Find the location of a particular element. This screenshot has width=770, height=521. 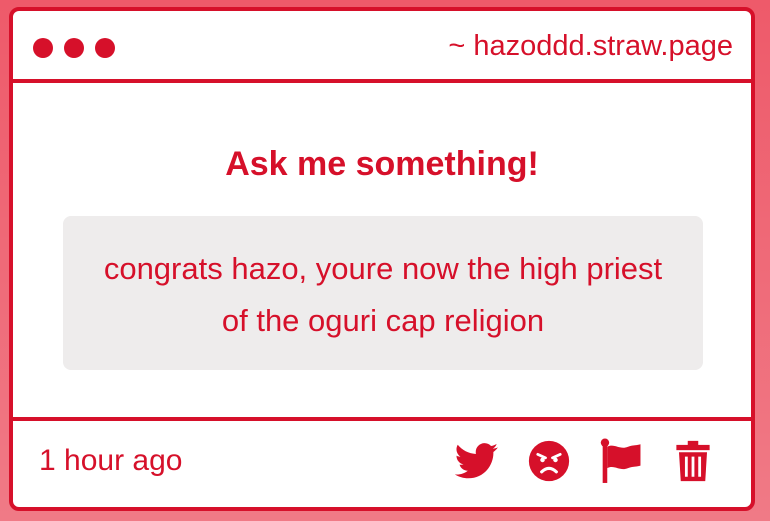

react-angry-button is located at coordinates (549, 461).